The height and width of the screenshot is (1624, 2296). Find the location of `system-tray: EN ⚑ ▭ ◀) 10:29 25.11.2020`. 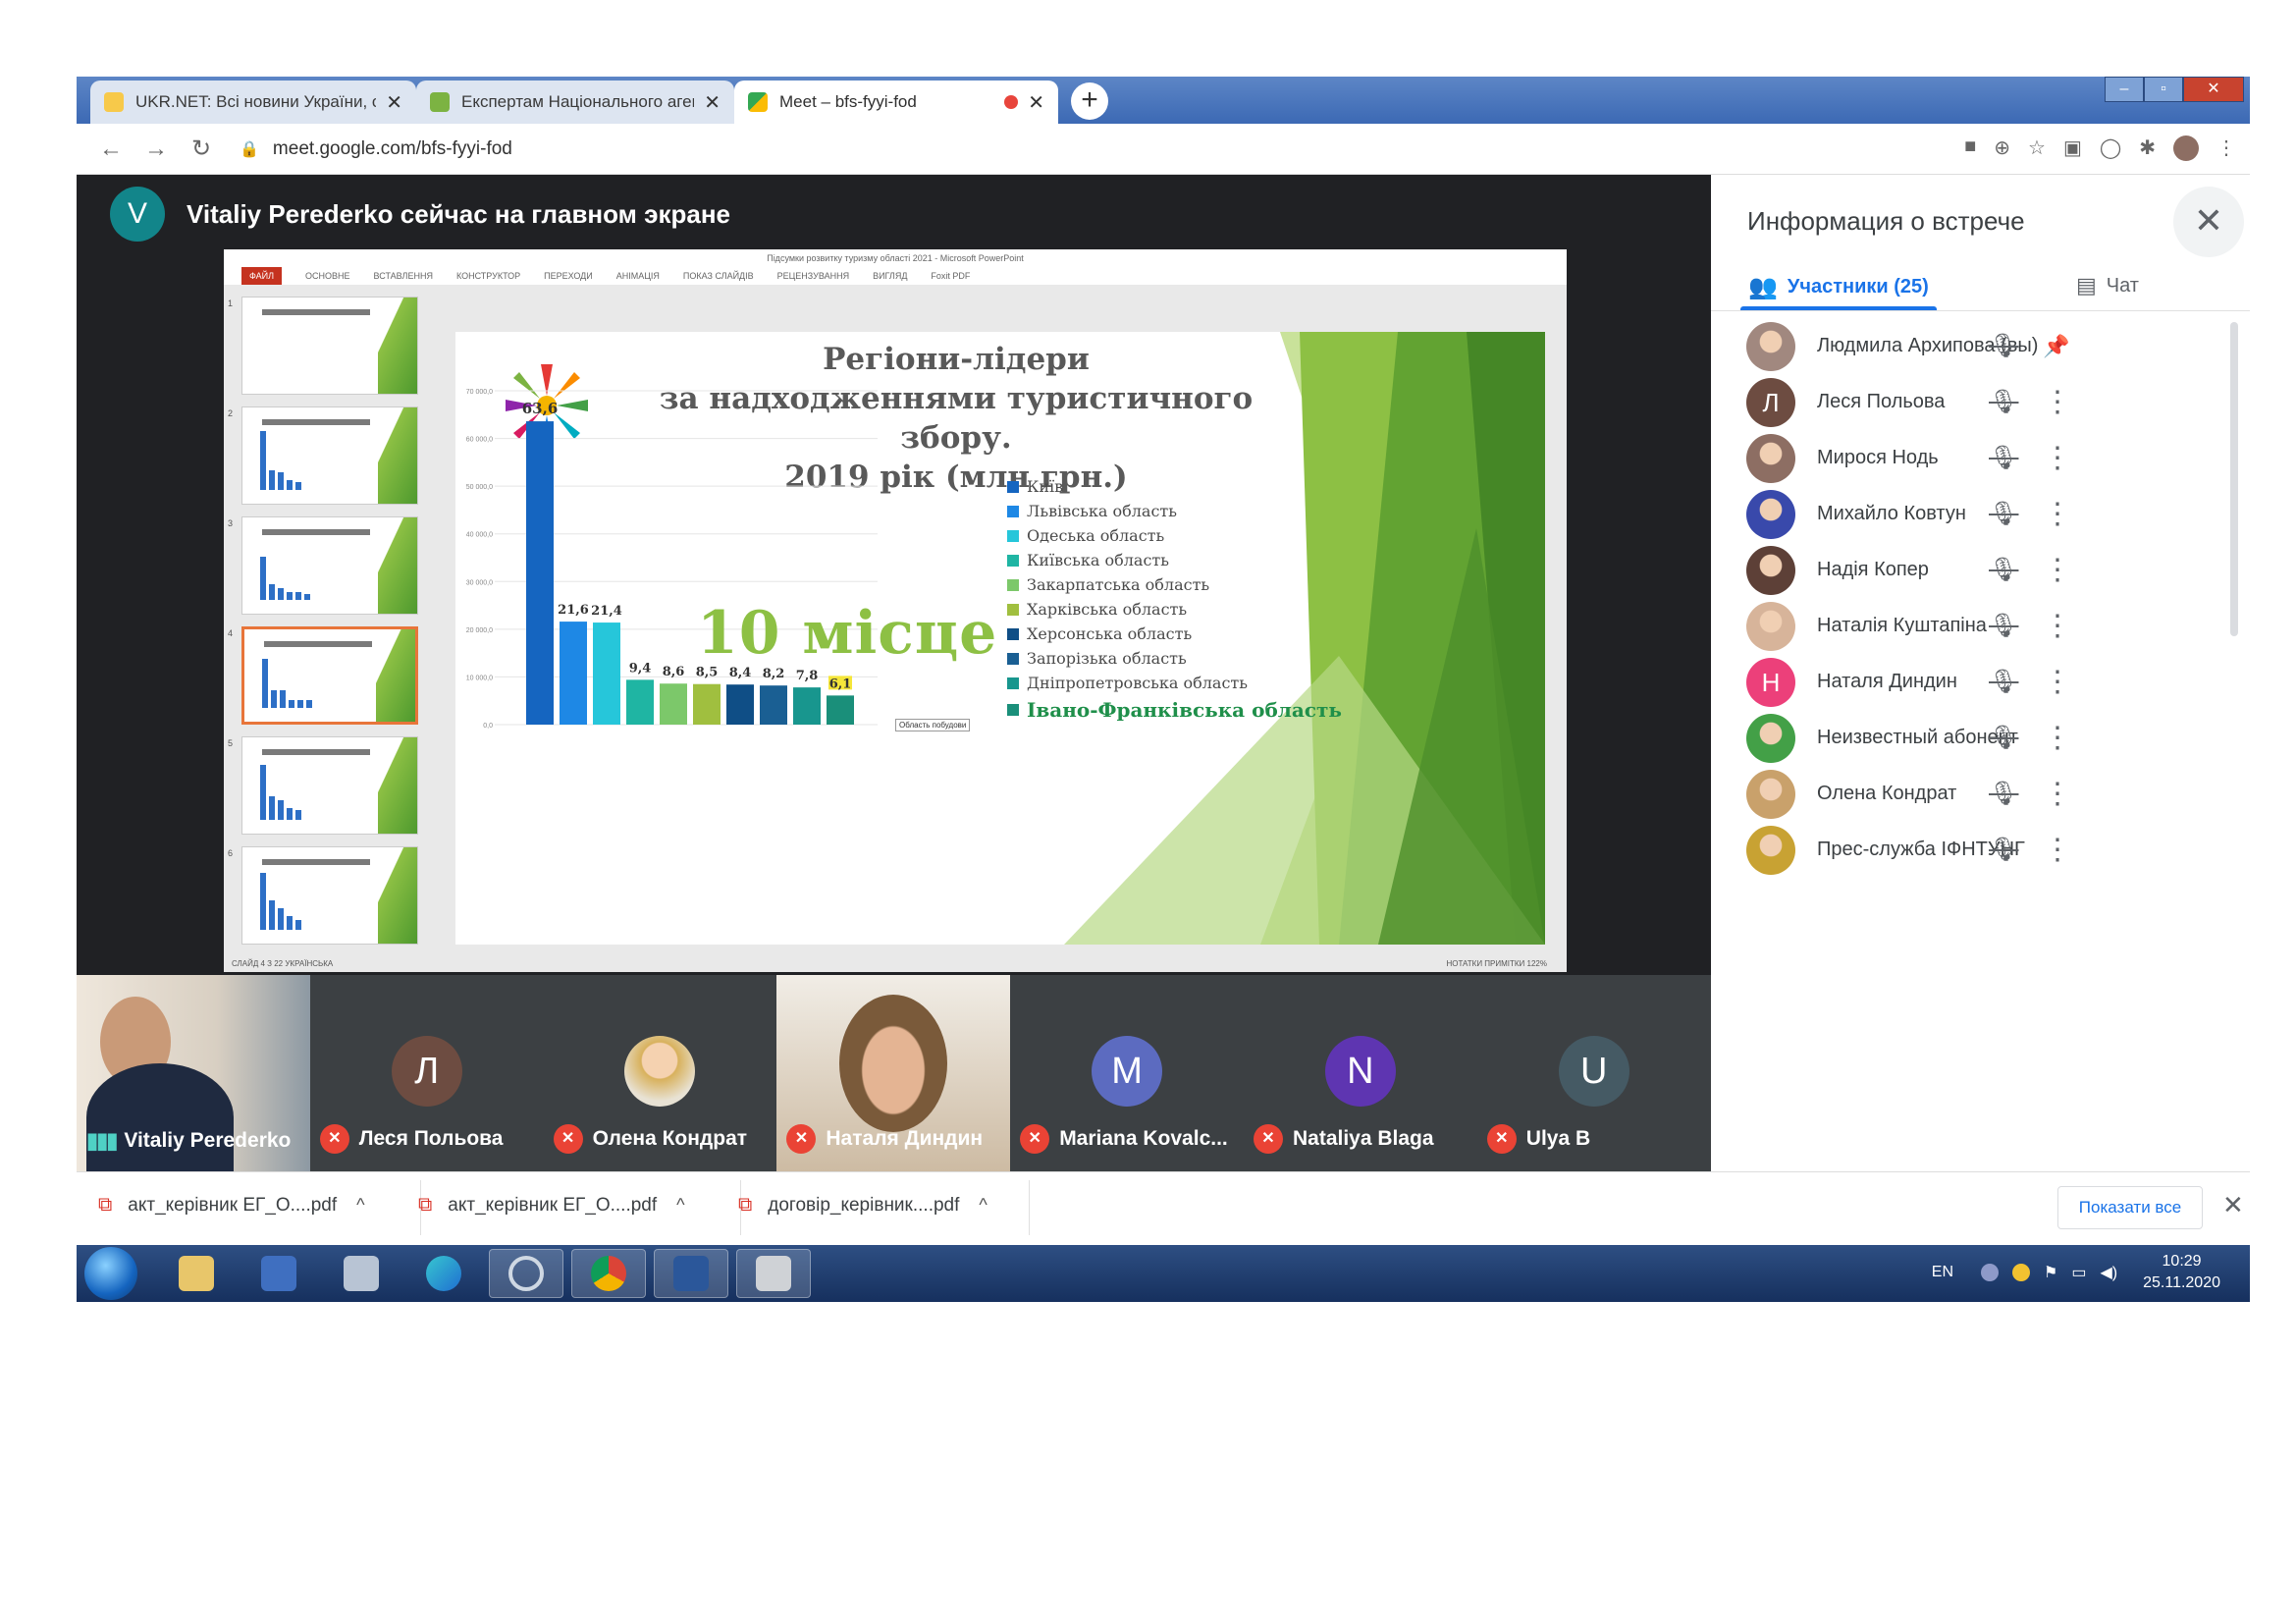

system-tray: EN ⚑ ▭ ◀) 10:29 25.11.2020 is located at coordinates (2076, 1272).